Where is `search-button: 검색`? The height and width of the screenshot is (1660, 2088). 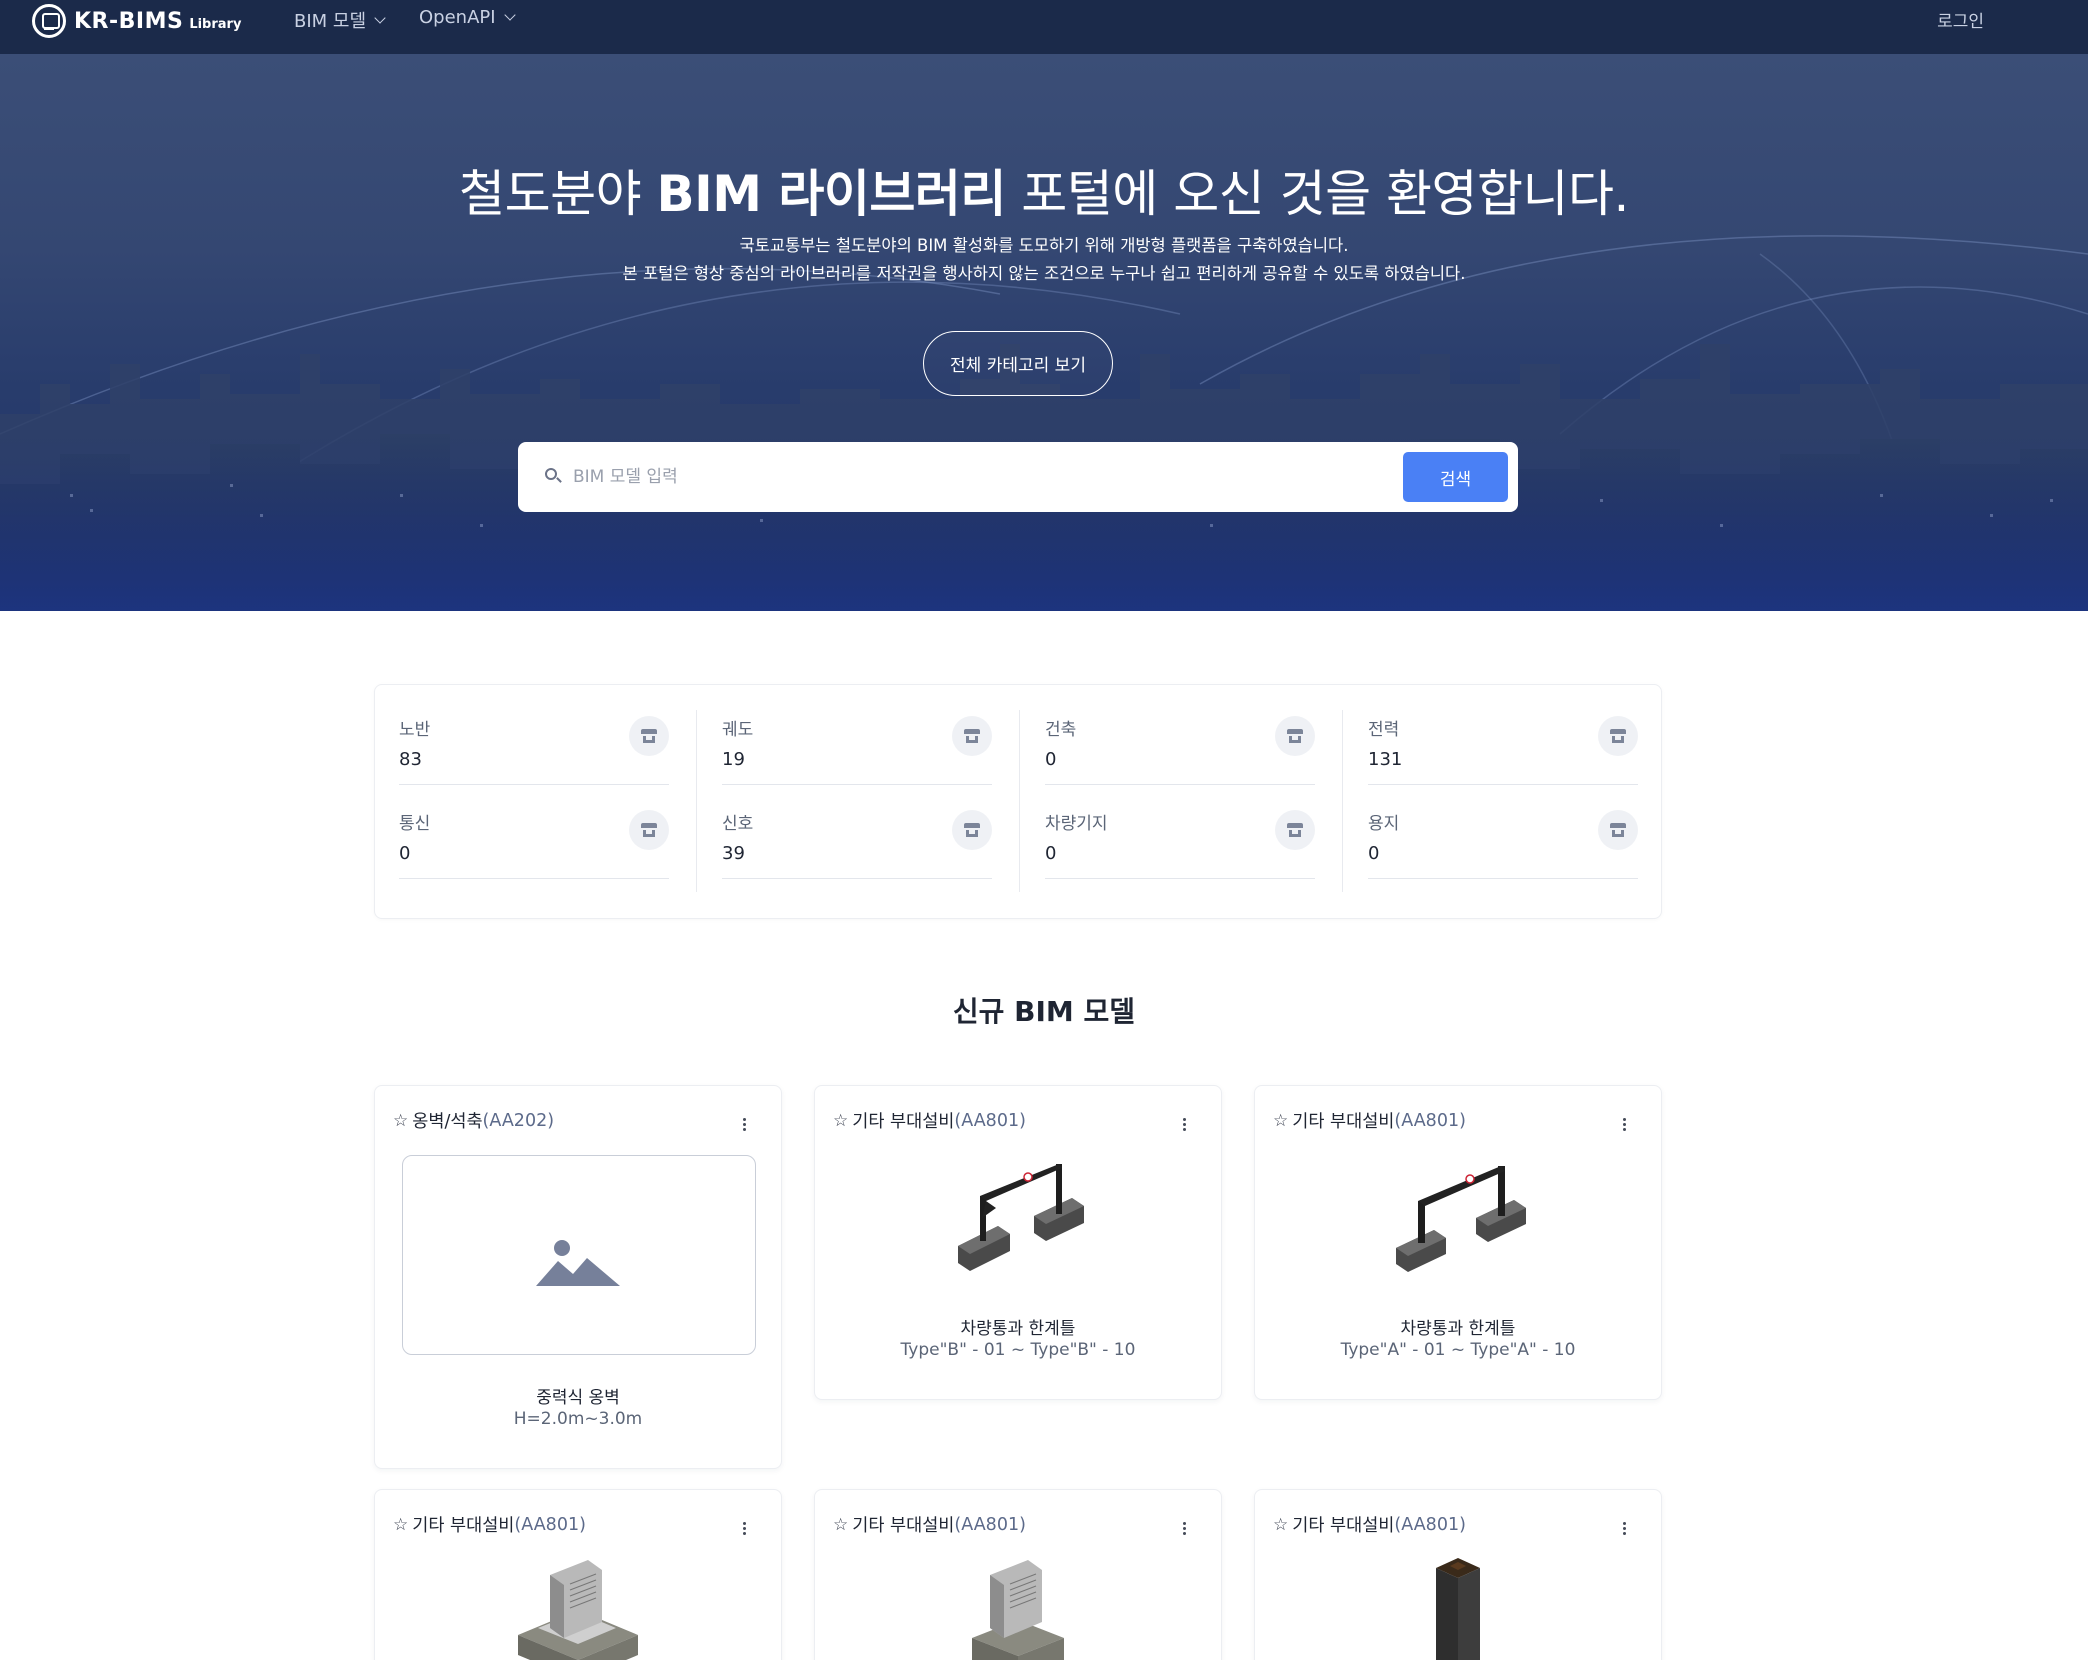 search-button: 검색 is located at coordinates (1455, 477).